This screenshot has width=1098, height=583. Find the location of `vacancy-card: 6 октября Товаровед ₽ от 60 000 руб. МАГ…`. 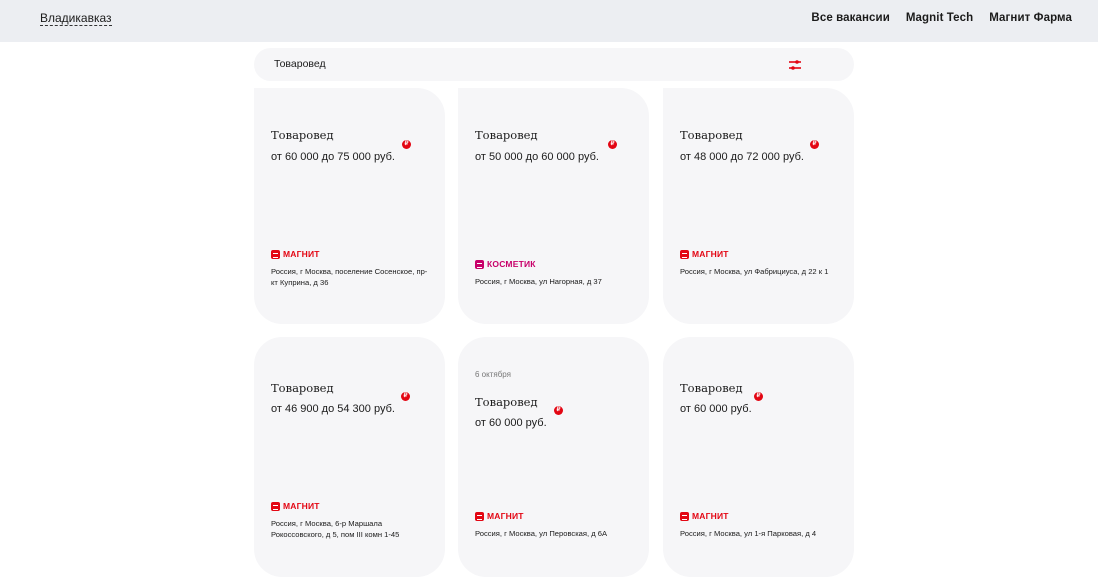

vacancy-card: 6 октября Товаровед ₽ от 60 000 руб. МАГ… is located at coordinates (553, 457).